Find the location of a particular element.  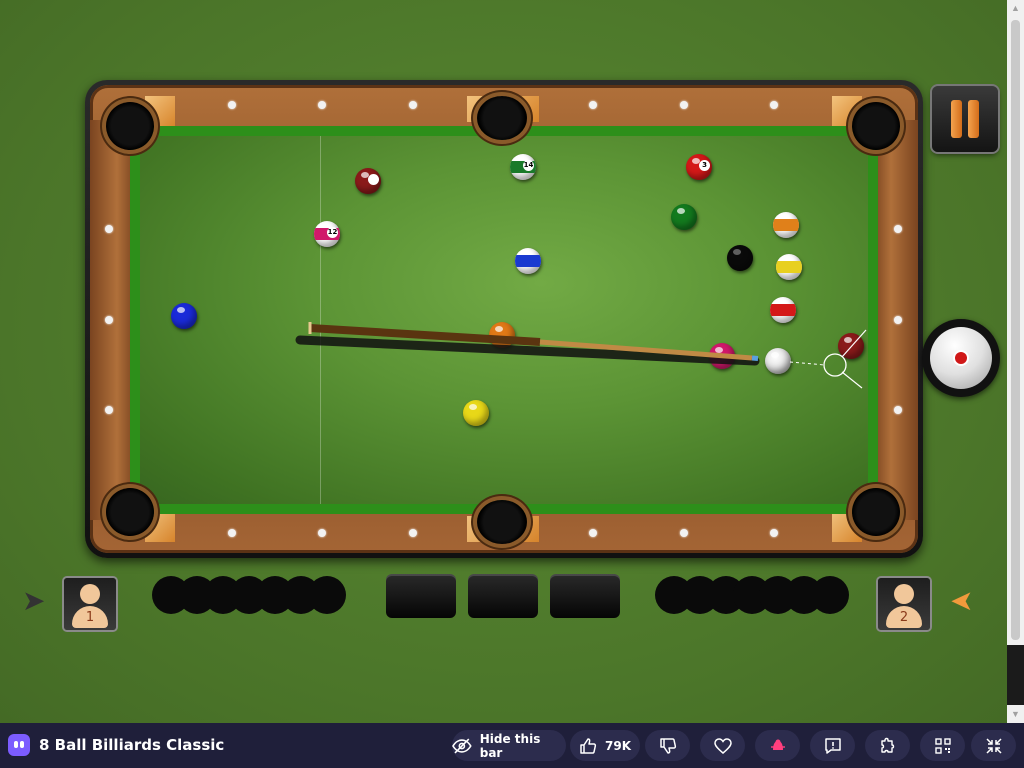

heart-icon is located at coordinates (722, 745).